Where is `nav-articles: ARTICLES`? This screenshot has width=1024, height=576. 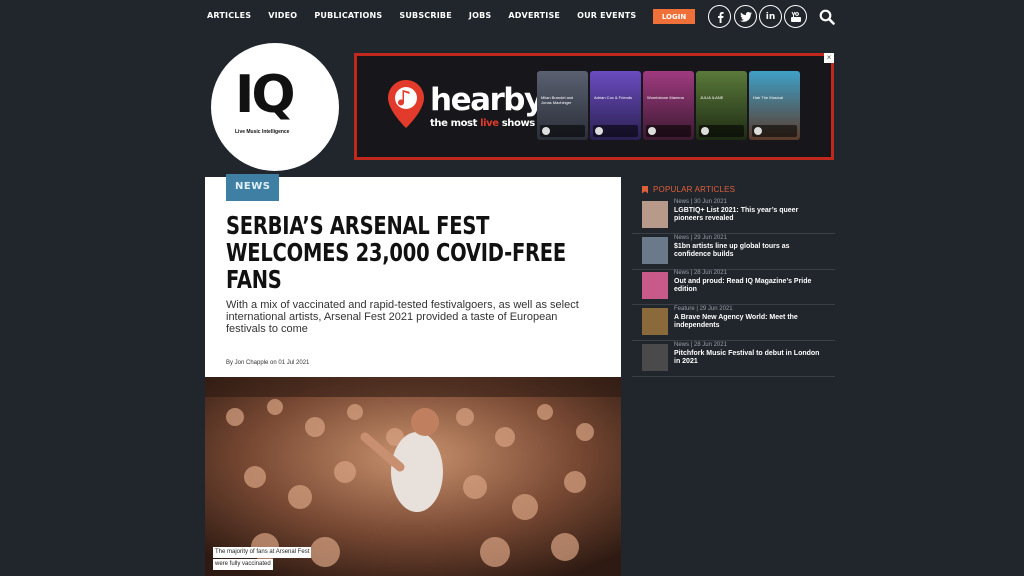
nav-articles: ARTICLES is located at coordinates (229, 16).